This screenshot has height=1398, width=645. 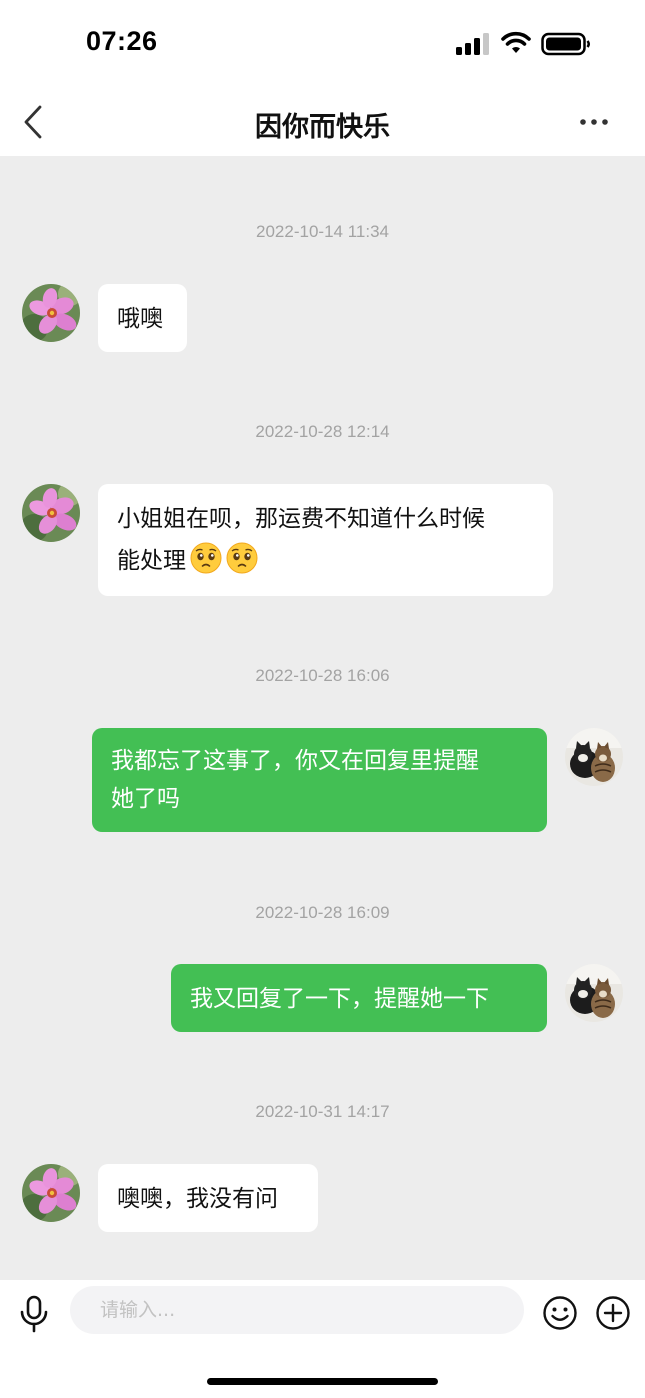 I want to click on message-timestamp: 2022-10-14 11:34, so click(x=322, y=231).